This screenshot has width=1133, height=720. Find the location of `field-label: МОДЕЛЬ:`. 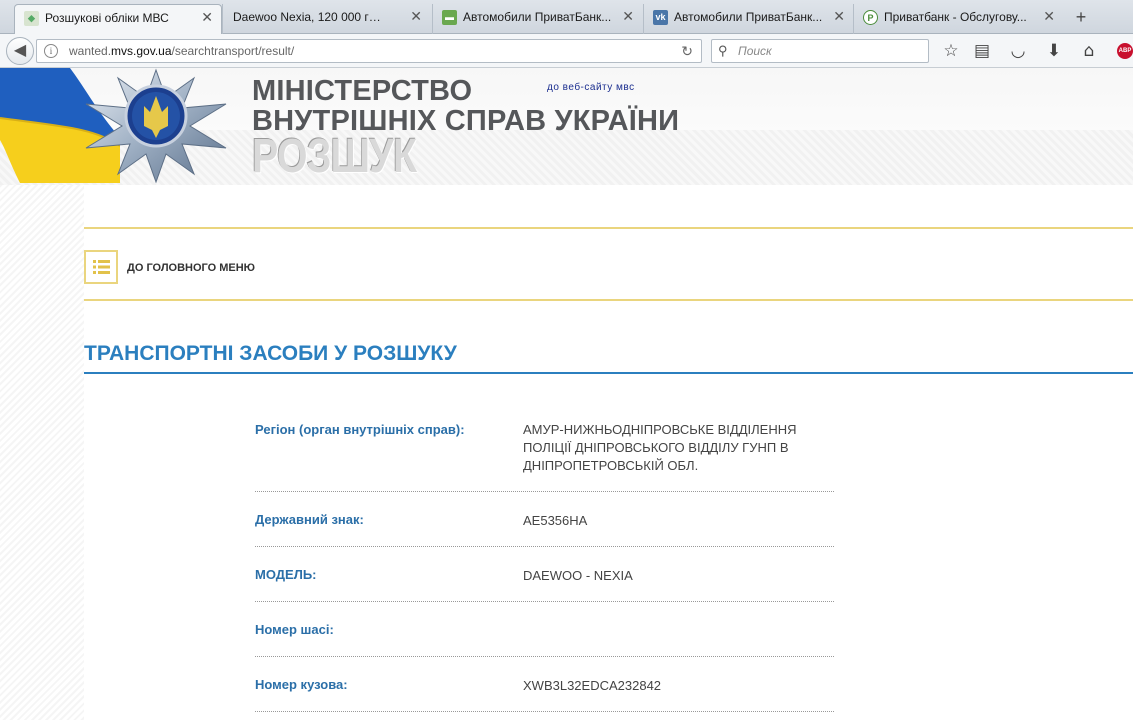

field-label: МОДЕЛЬ: is located at coordinates (286, 574).